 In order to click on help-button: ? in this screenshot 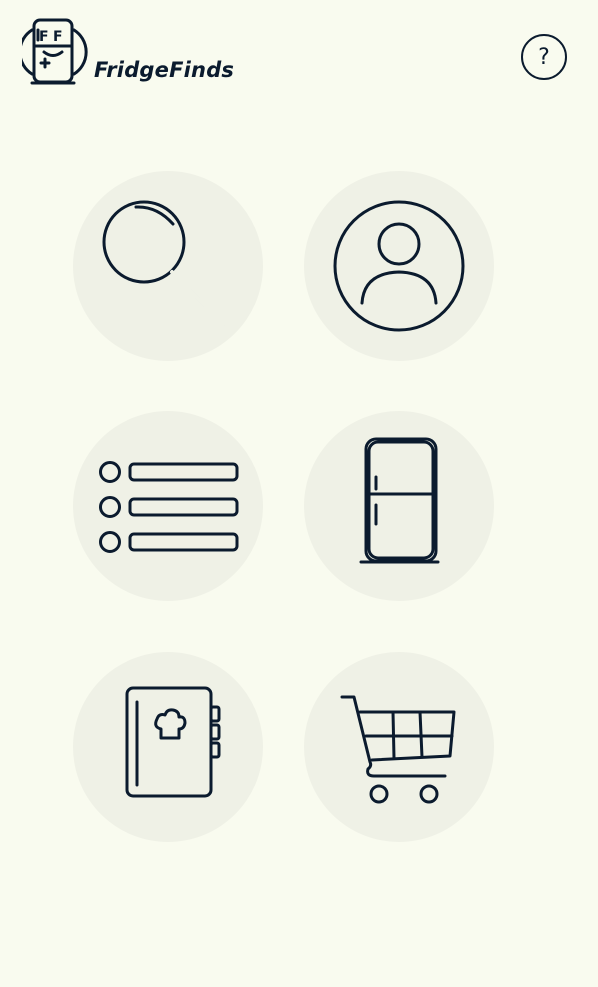, I will do `click(544, 57)`.